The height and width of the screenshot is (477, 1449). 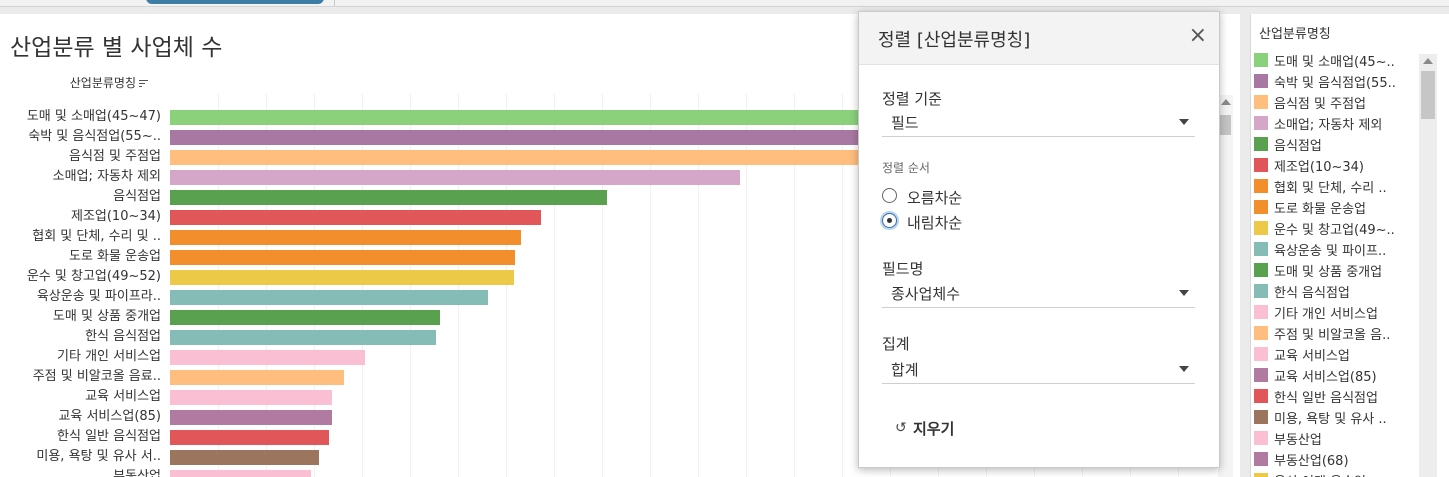 What do you see at coordinates (1336, 60) in the screenshot?
I see `legend-item: 도매 및 소매업(45~..` at bounding box center [1336, 60].